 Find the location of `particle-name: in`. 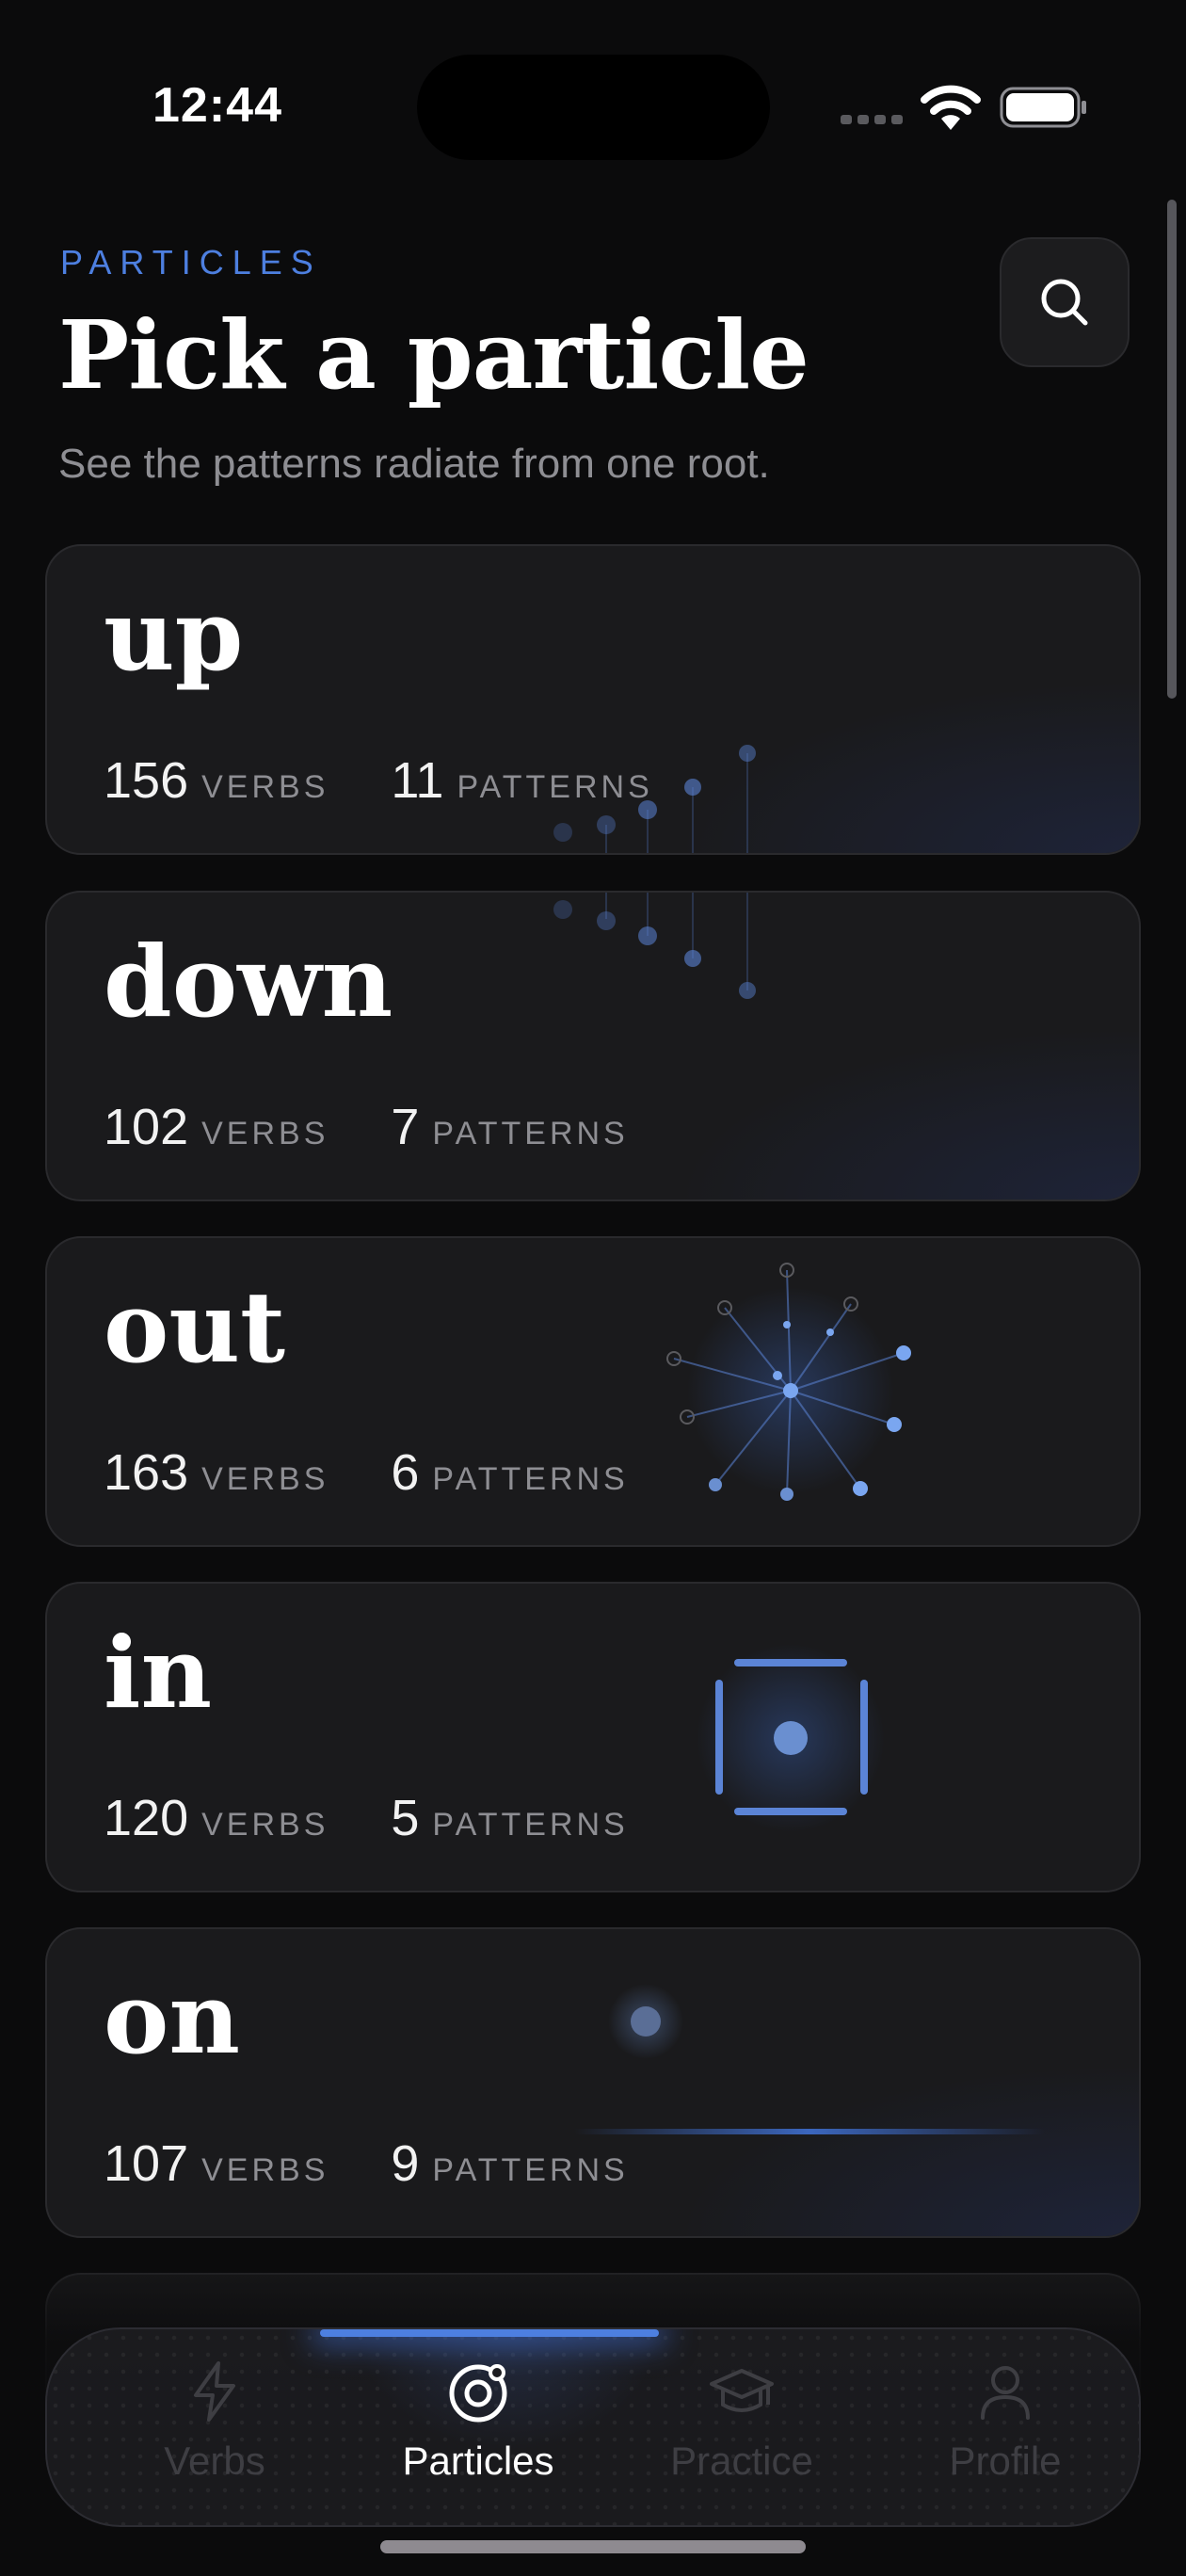

particle-name: in is located at coordinates (158, 1673).